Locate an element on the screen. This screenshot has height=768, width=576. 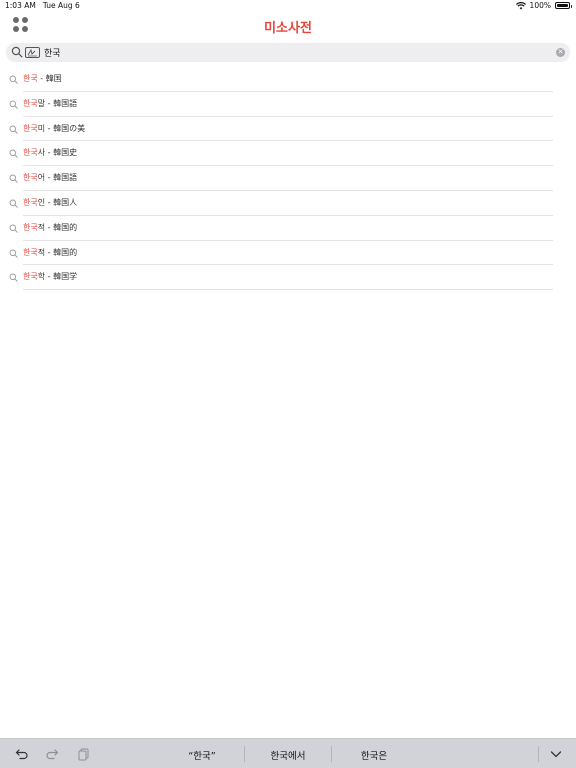
battery-percent: 100% is located at coordinates (540, 5).